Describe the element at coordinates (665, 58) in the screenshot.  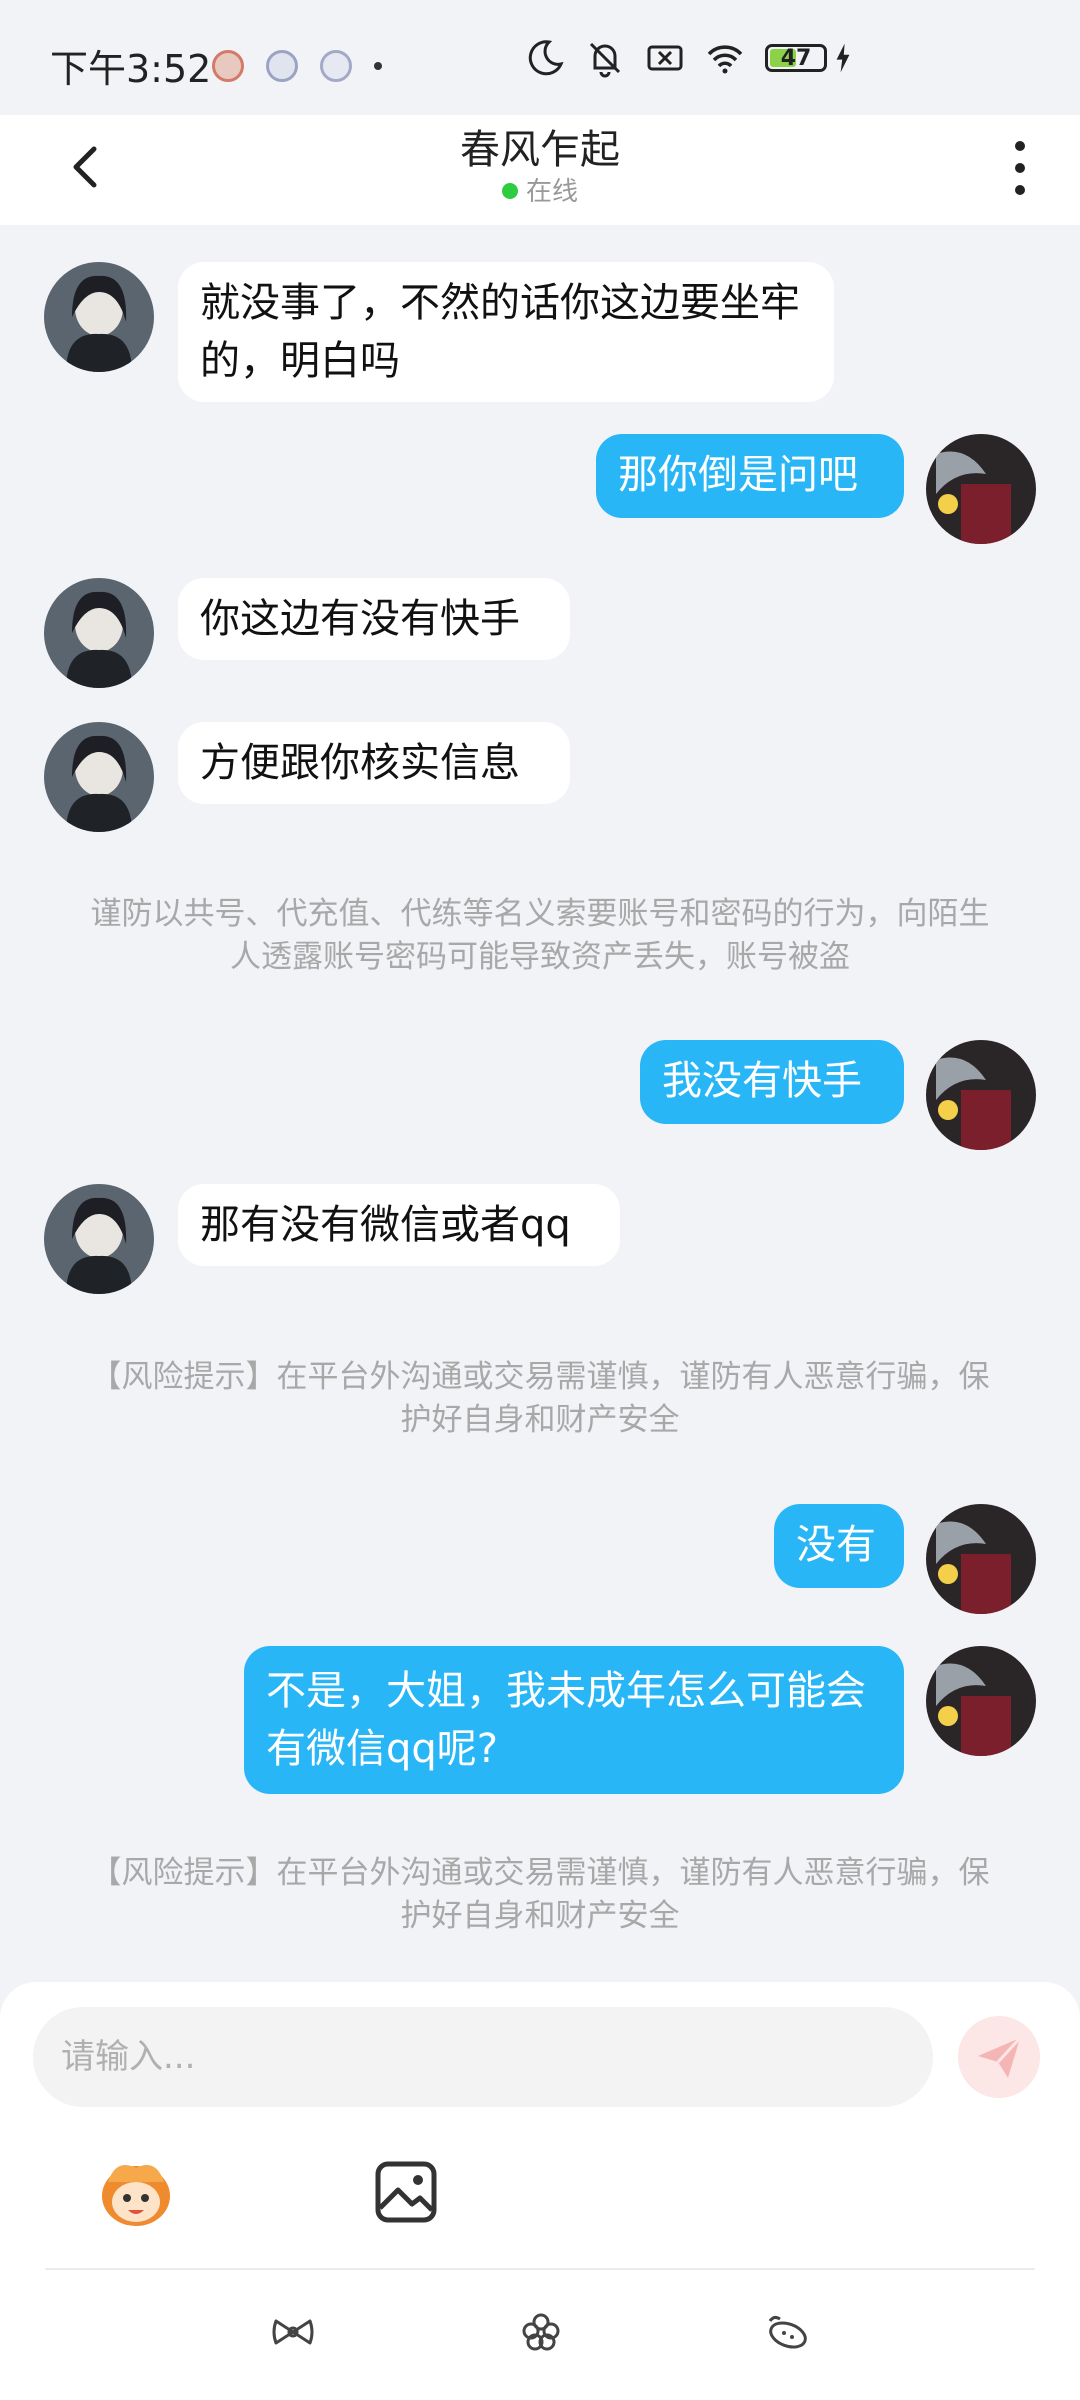
I see `no-sim-icon` at that location.